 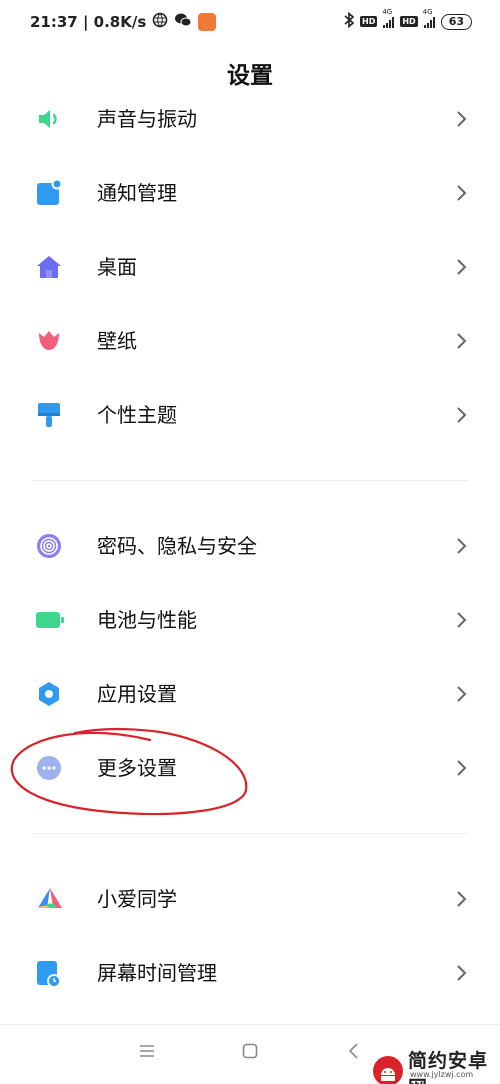 I want to click on settings-item-wallpaper: 壁纸, so click(x=250, y=341).